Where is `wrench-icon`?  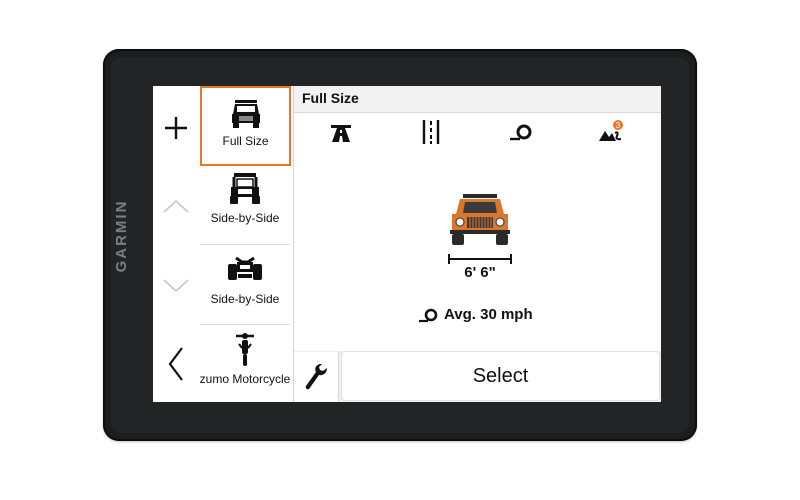 wrench-icon is located at coordinates (316, 377).